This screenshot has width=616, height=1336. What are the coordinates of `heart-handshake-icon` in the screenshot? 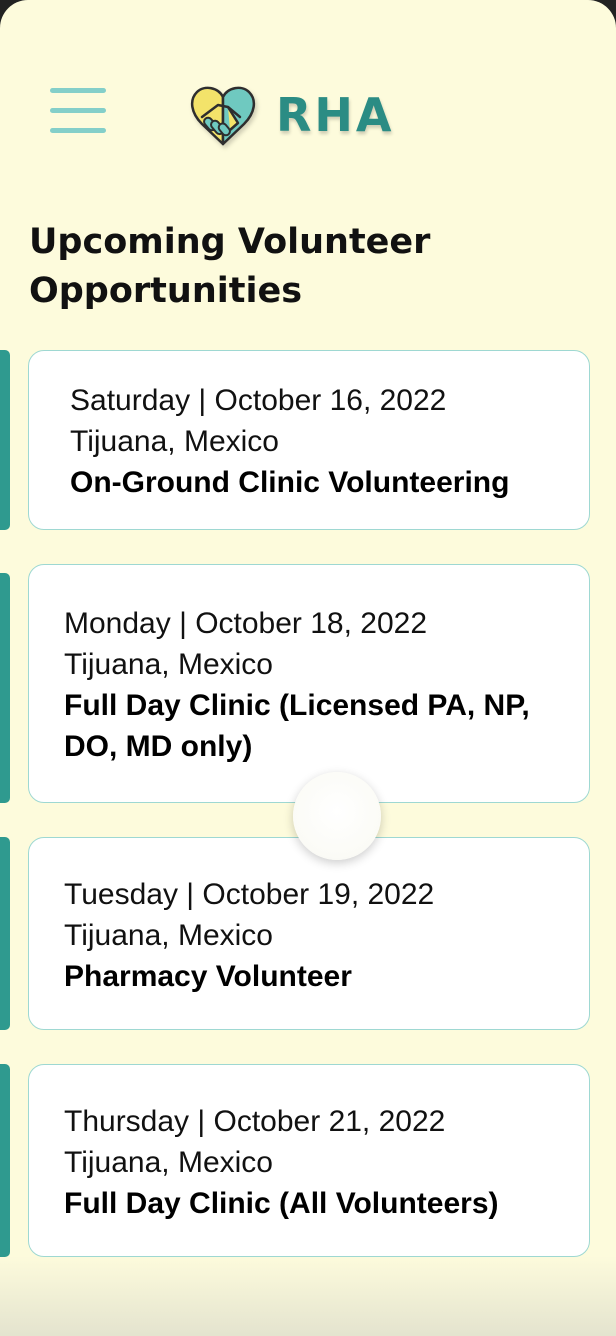 It's located at (223, 116).